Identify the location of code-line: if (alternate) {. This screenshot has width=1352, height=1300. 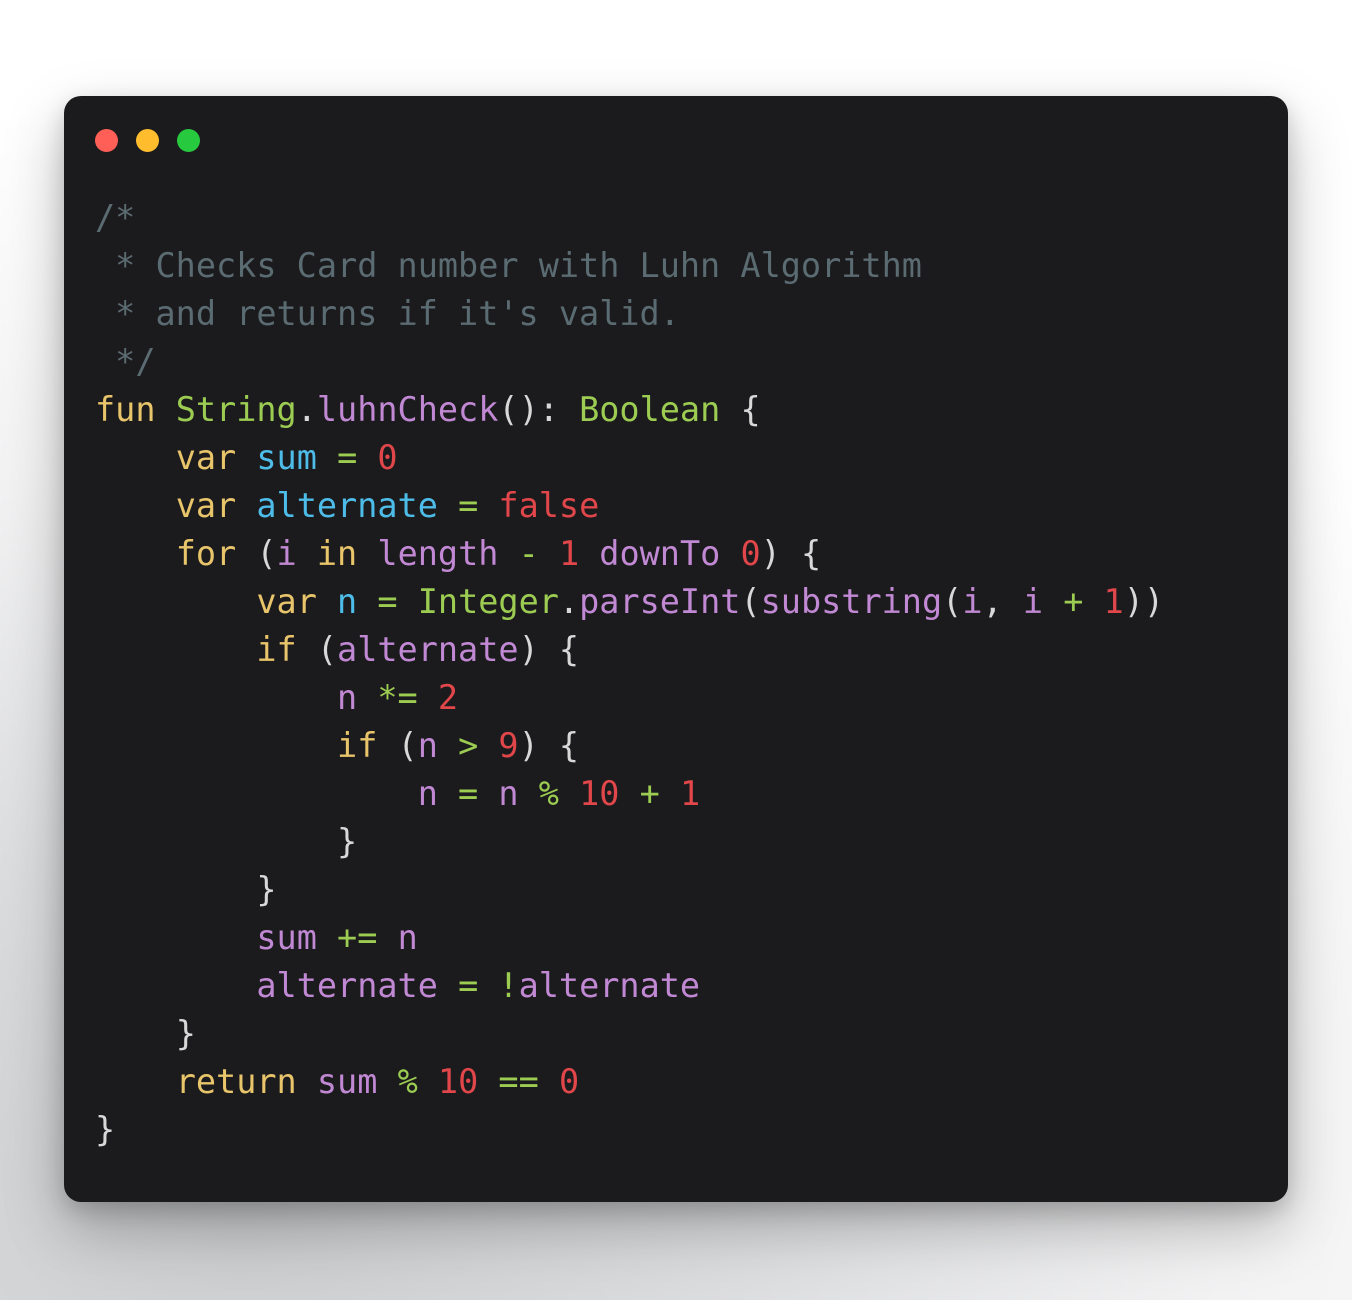
(691, 650).